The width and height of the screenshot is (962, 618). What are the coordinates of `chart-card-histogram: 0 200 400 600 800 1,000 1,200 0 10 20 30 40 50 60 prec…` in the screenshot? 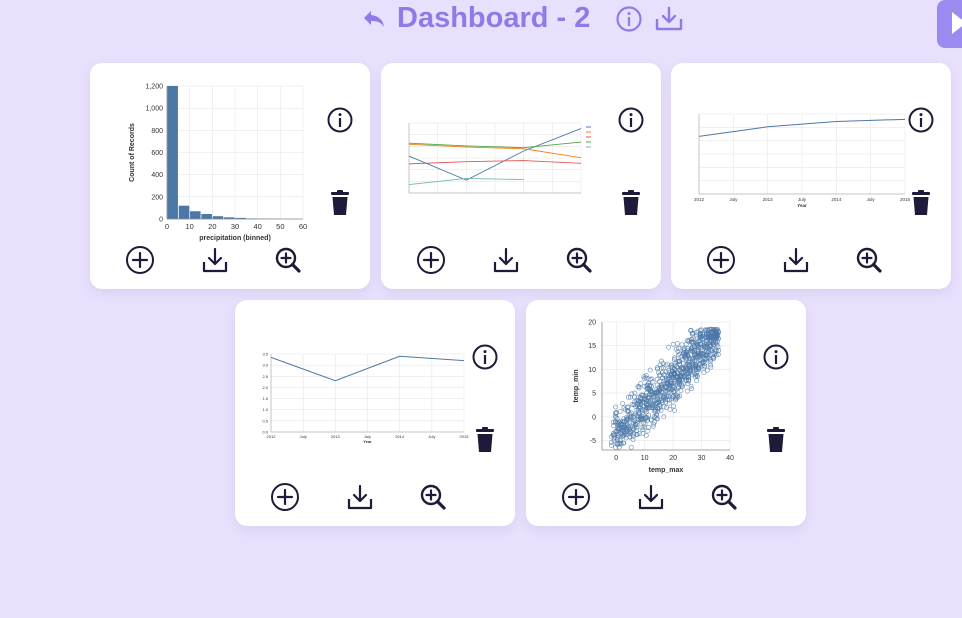 It's located at (230, 176).